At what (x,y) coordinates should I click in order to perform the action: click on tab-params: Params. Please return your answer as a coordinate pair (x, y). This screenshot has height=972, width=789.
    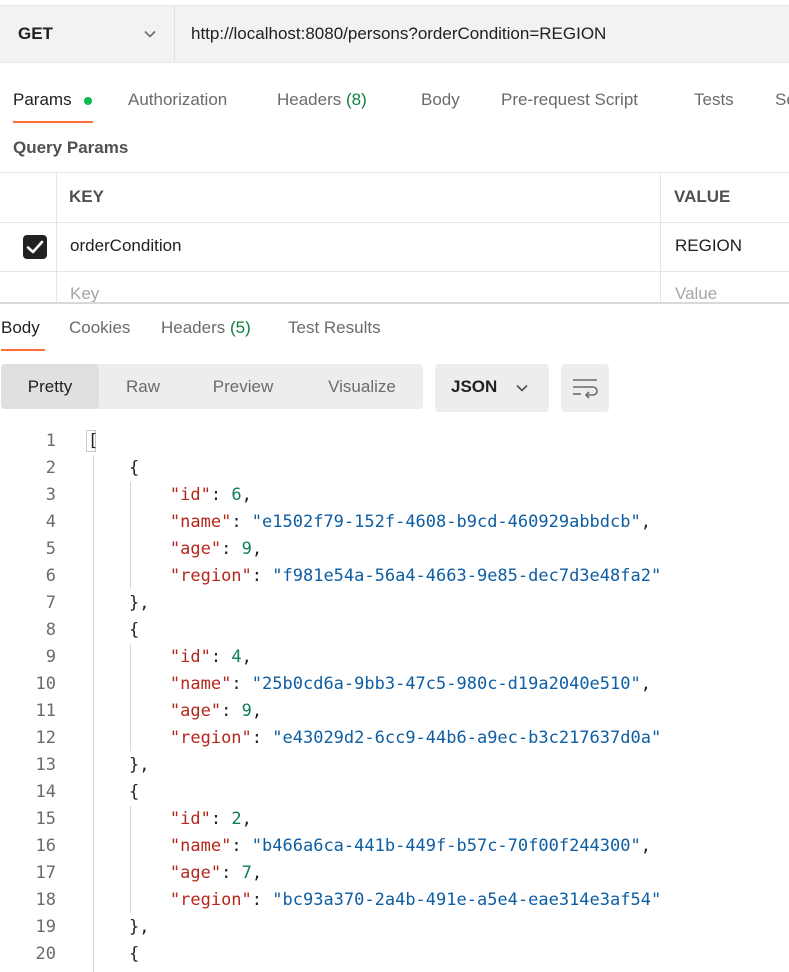
    Looking at the image, I should click on (42, 100).